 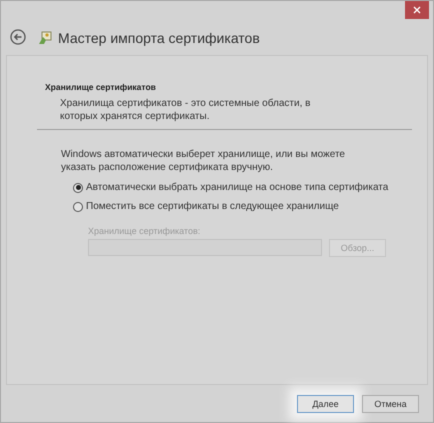 I want to click on cancel-button: Отмена, so click(x=390, y=403).